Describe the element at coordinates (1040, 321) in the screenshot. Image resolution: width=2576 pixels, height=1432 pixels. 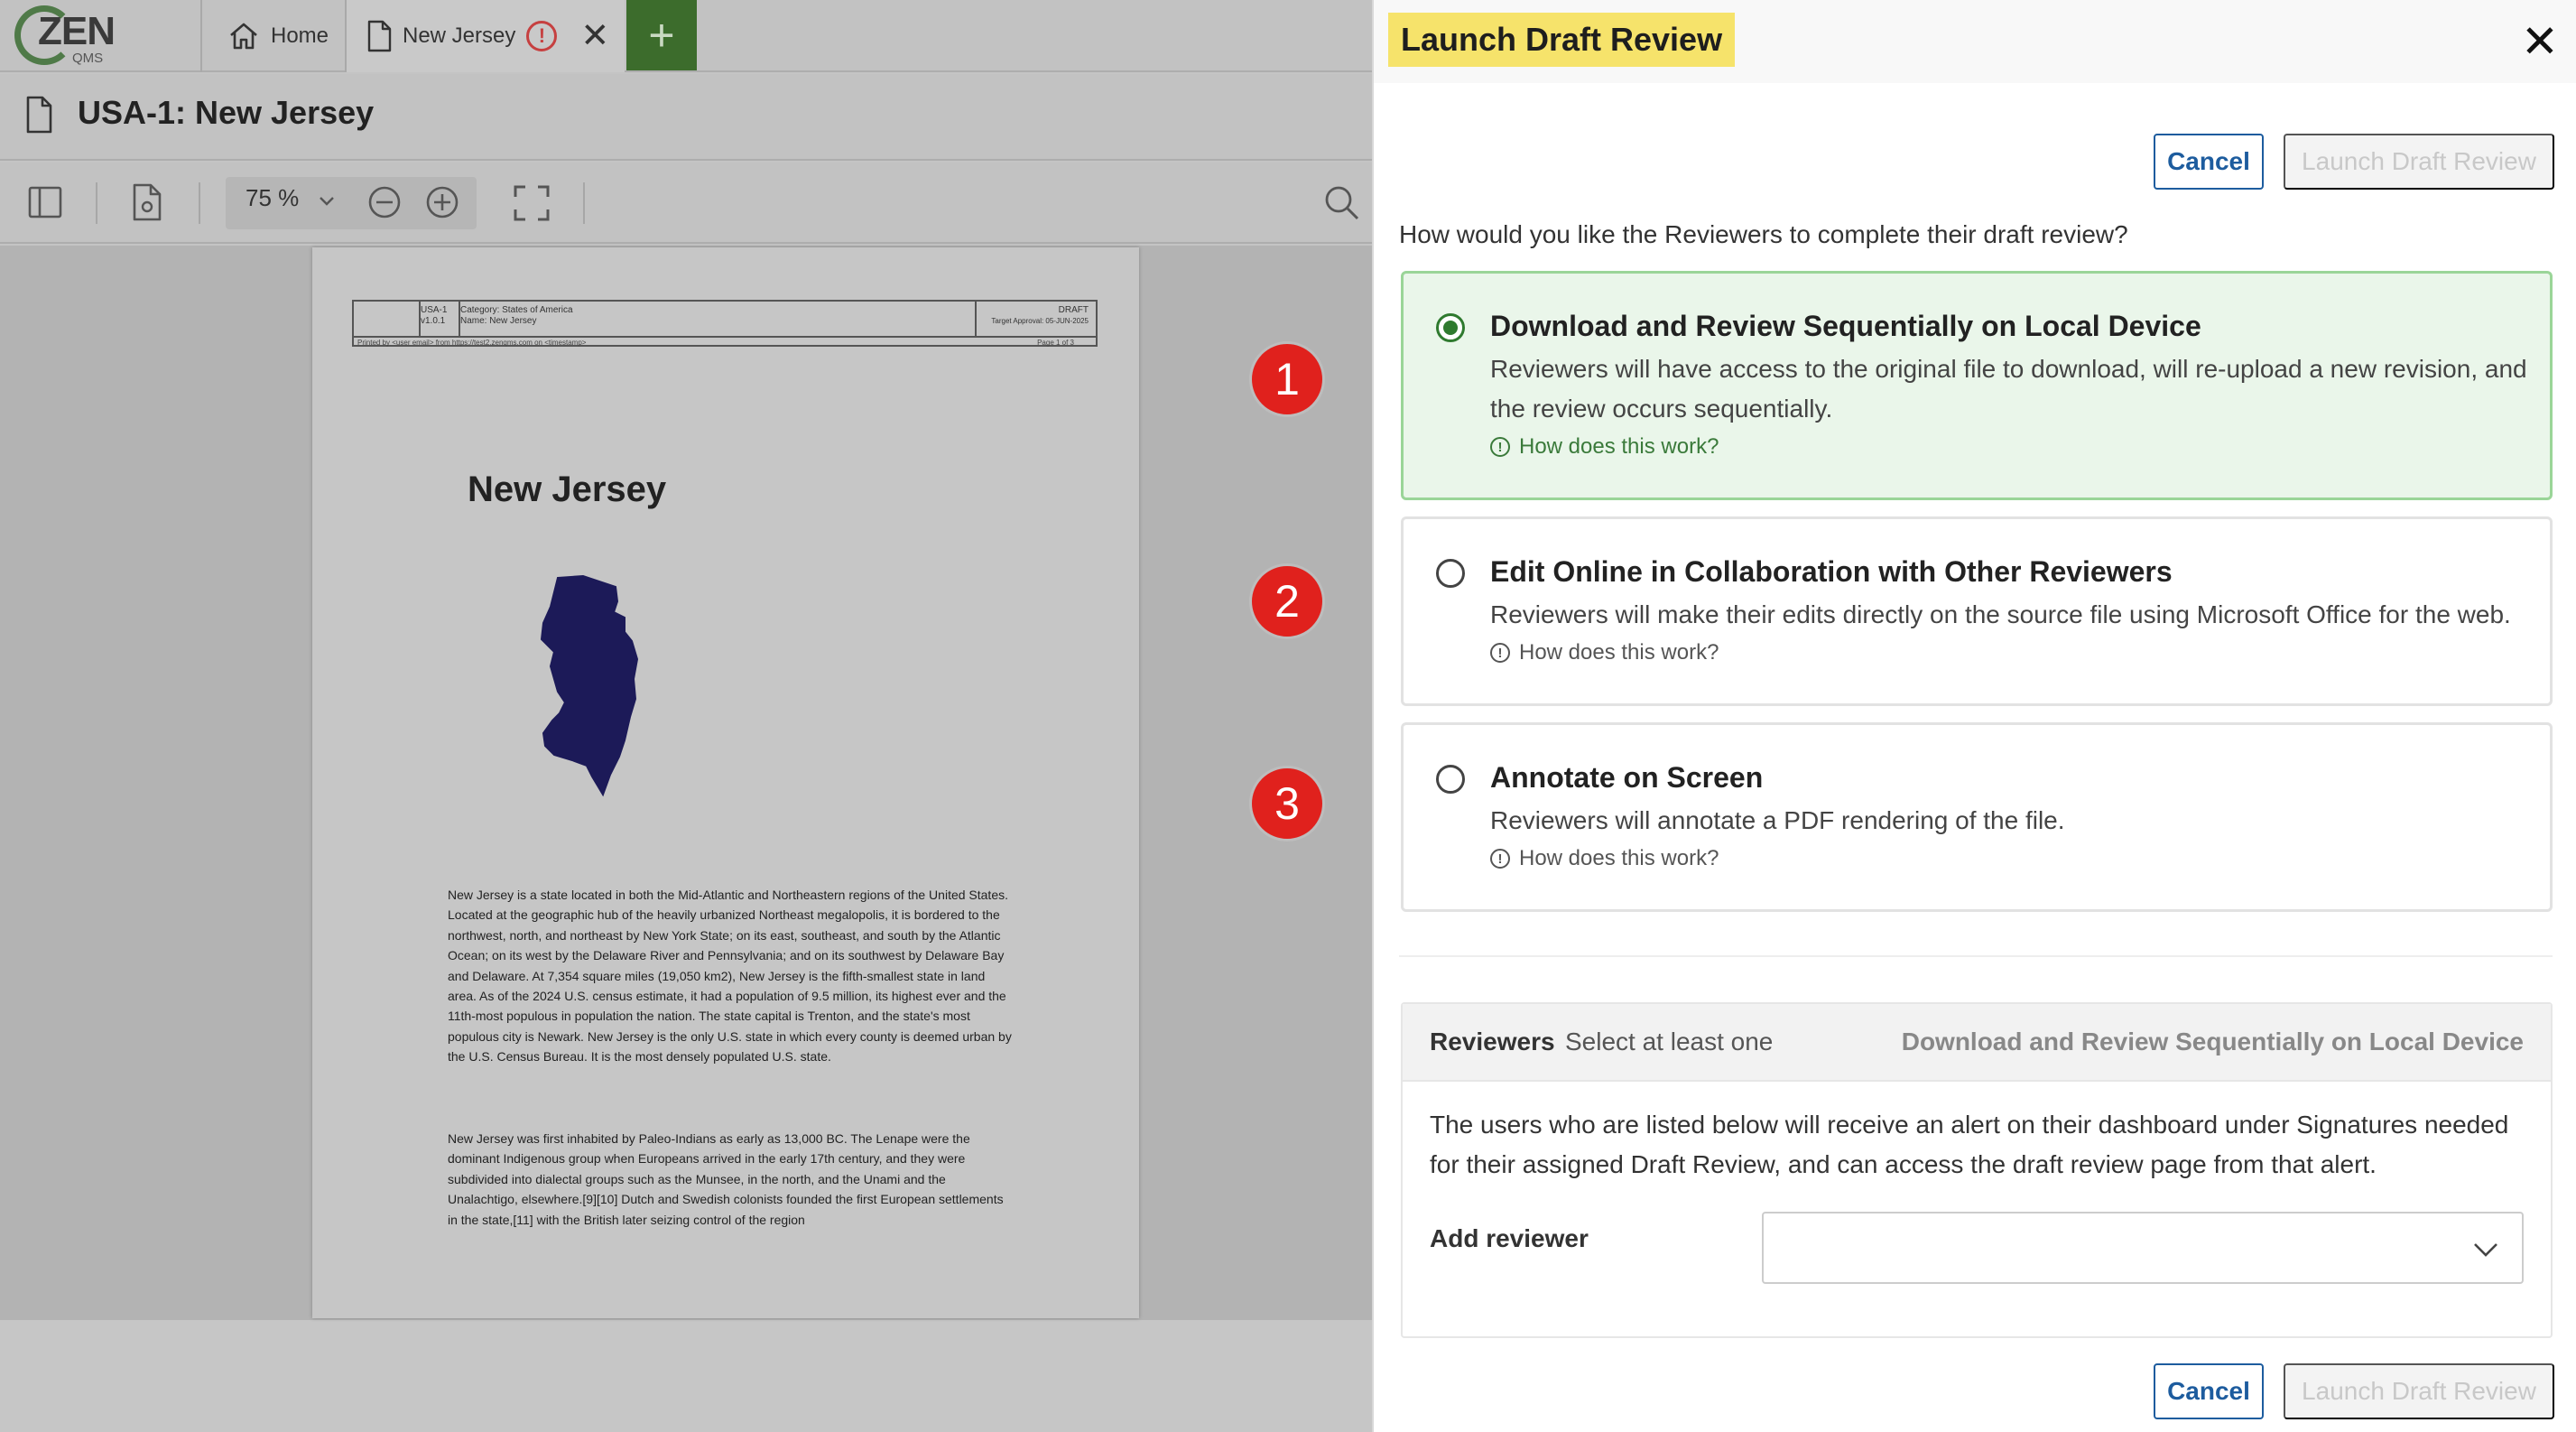
I see `header-target-approval: Target Approval: 05-JUN-2025` at that location.